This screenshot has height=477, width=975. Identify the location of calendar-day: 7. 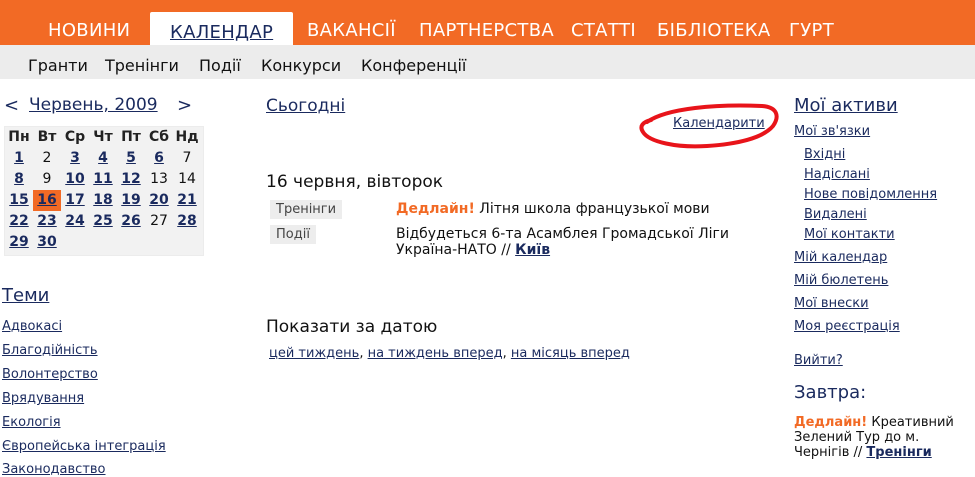
(187, 158).